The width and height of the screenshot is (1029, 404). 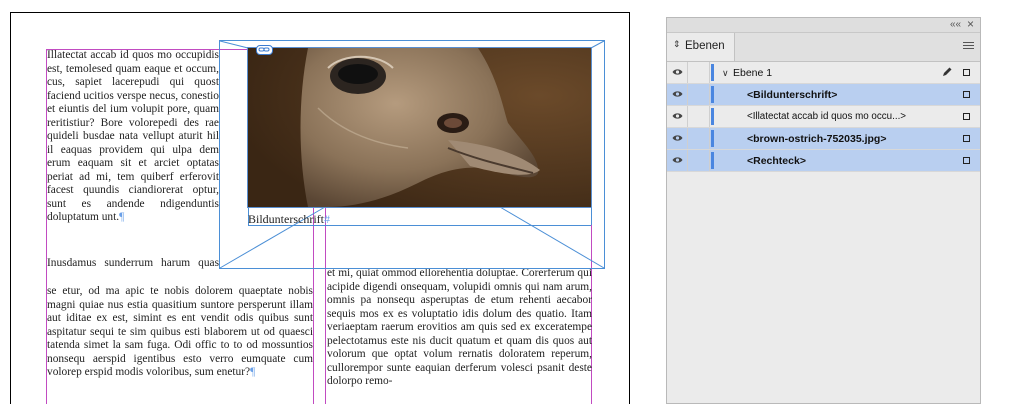 What do you see at coordinates (970, 24) in the screenshot?
I see `close-panel-button: ×` at bounding box center [970, 24].